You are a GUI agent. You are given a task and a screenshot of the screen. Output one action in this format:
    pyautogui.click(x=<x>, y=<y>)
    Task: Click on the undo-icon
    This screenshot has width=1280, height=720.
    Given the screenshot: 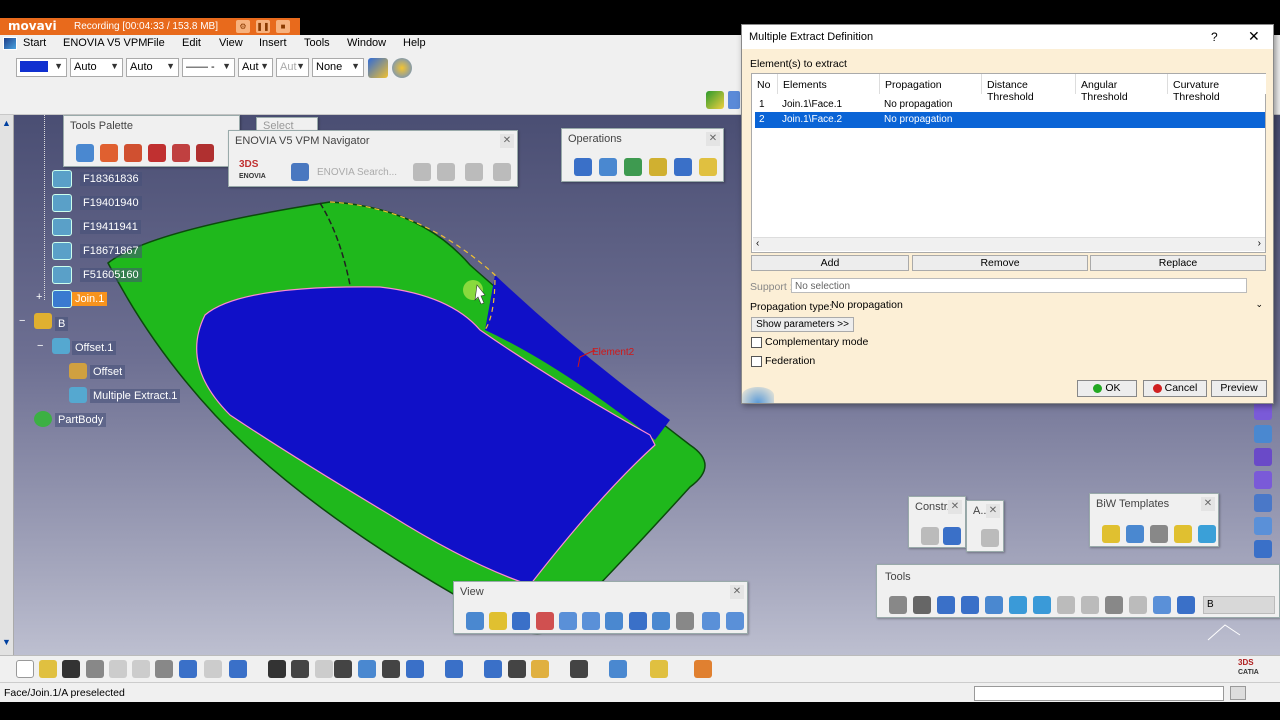 What is the action you would take?
    pyautogui.click(x=188, y=669)
    